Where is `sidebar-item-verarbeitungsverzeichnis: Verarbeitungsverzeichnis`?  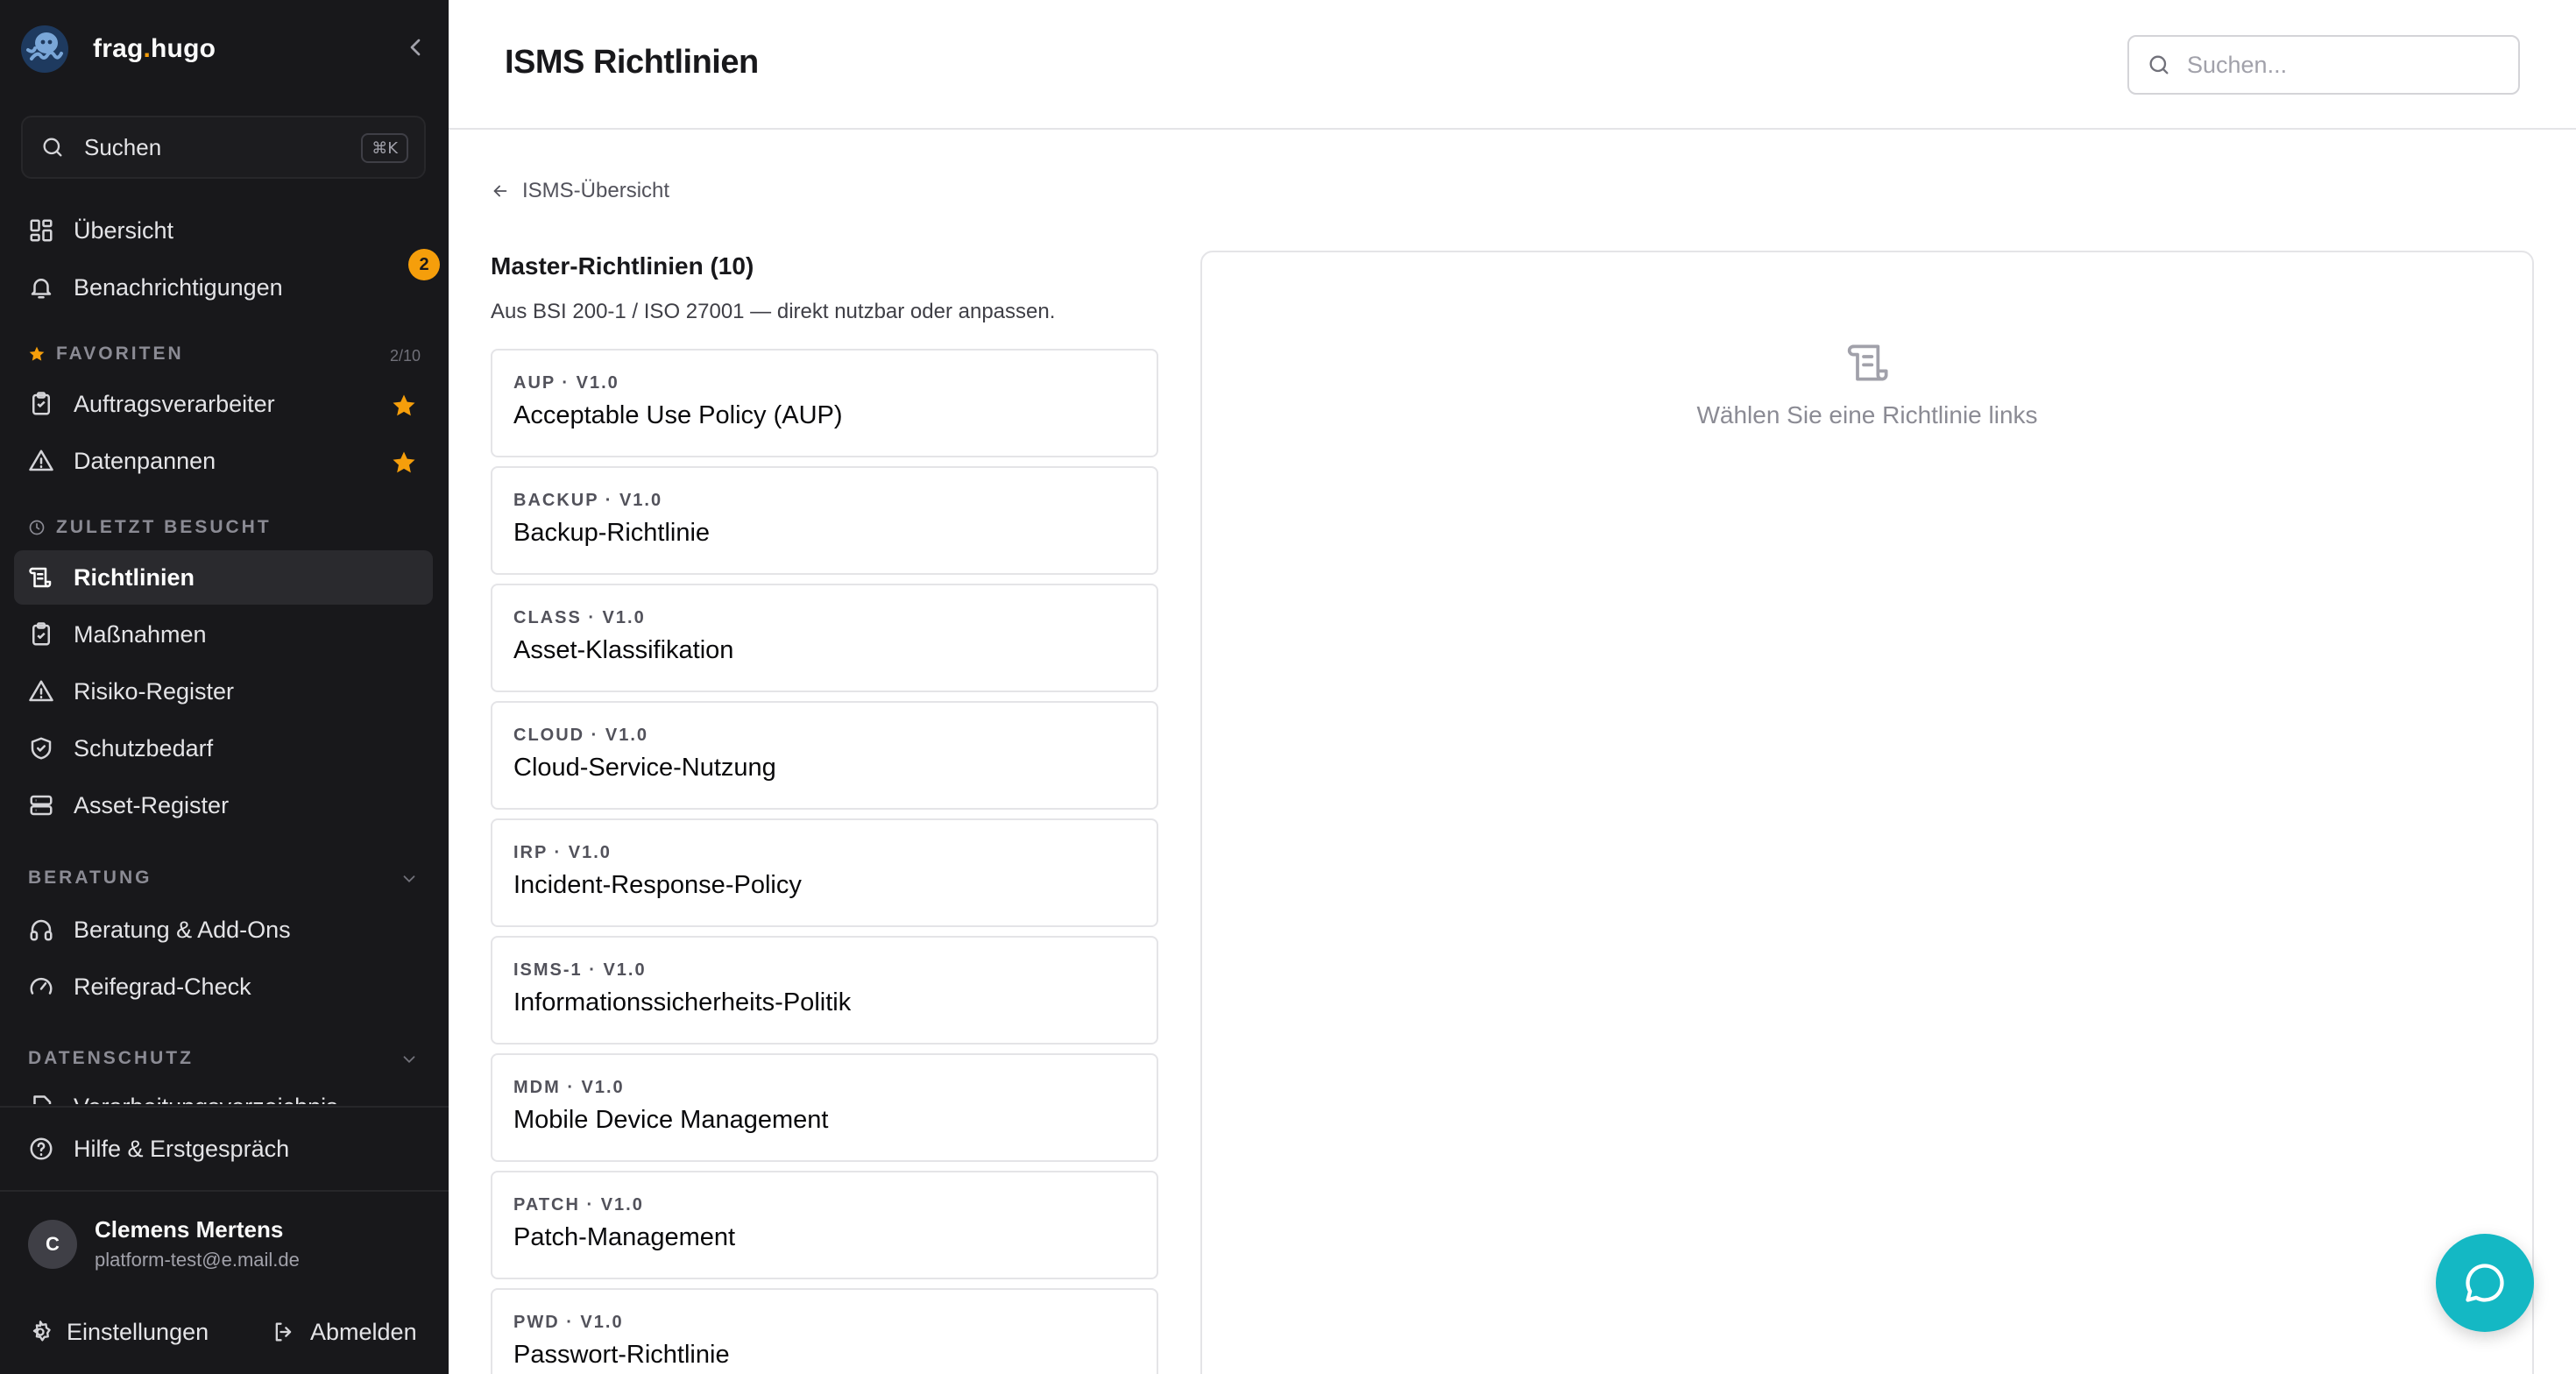 sidebar-item-verarbeitungsverzeichnis: Verarbeitungsverzeichnis is located at coordinates (223, 1093).